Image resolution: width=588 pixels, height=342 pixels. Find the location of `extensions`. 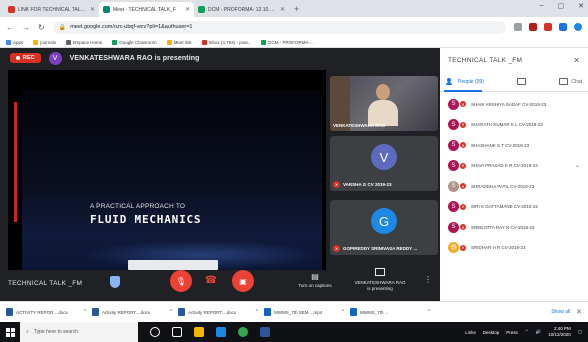

extensions is located at coordinates (548, 27).